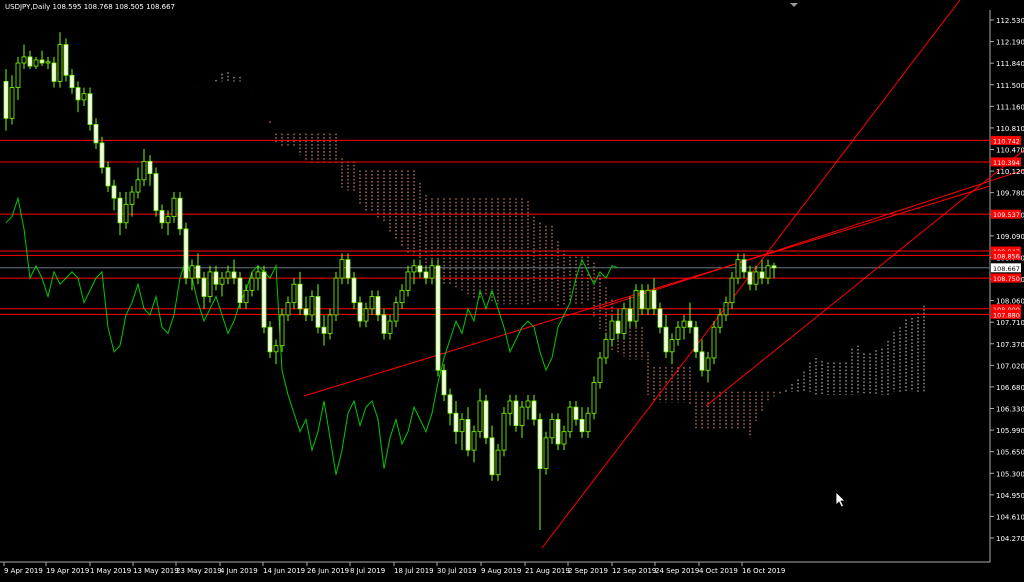 The height and width of the screenshot is (582, 1024). What do you see at coordinates (547, 571) in the screenshot?
I see `x-tick-label: 21 Aug 2019` at bounding box center [547, 571].